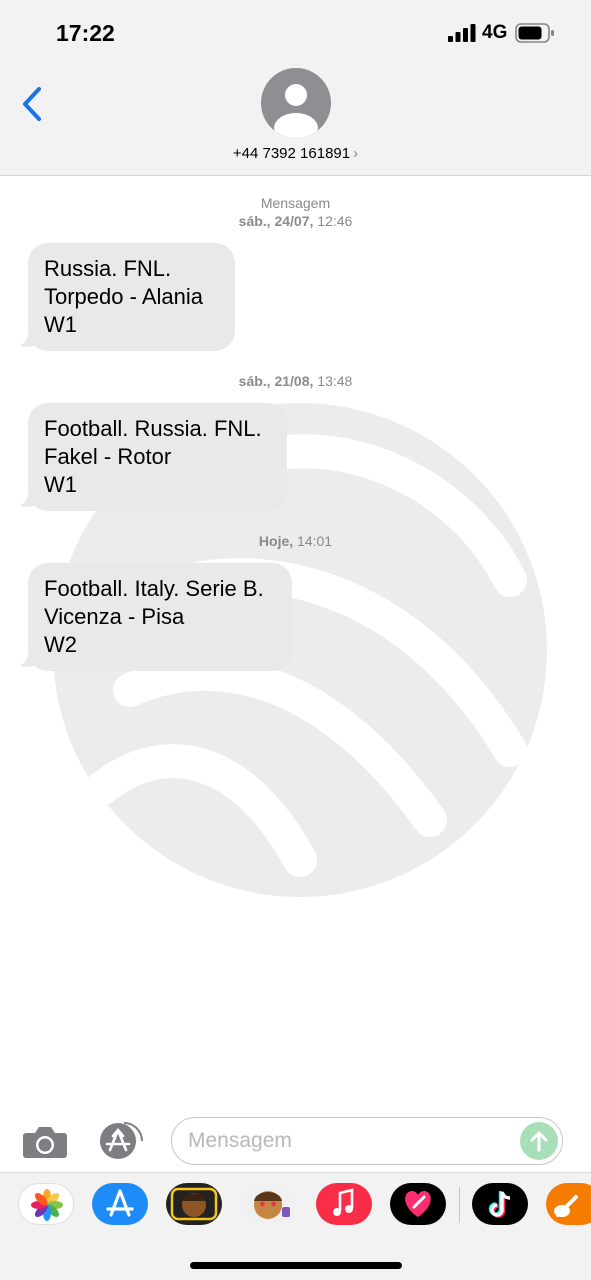 The image size is (591, 1280). What do you see at coordinates (268, 1204) in the screenshot?
I see `memoji-stickers-icon` at bounding box center [268, 1204].